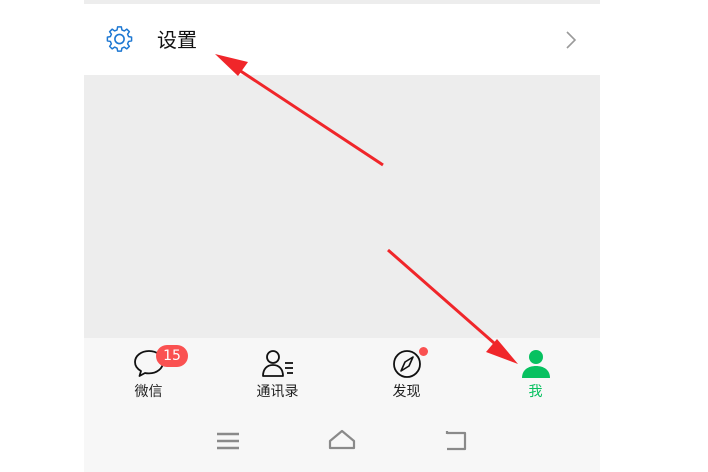  What do you see at coordinates (172, 356) in the screenshot?
I see `unread-badge: 15` at bounding box center [172, 356].